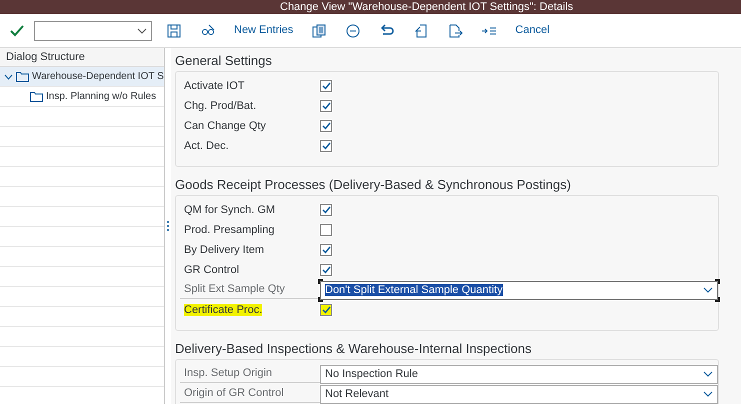 The width and height of the screenshot is (741, 405). I want to click on command-field, so click(93, 30).